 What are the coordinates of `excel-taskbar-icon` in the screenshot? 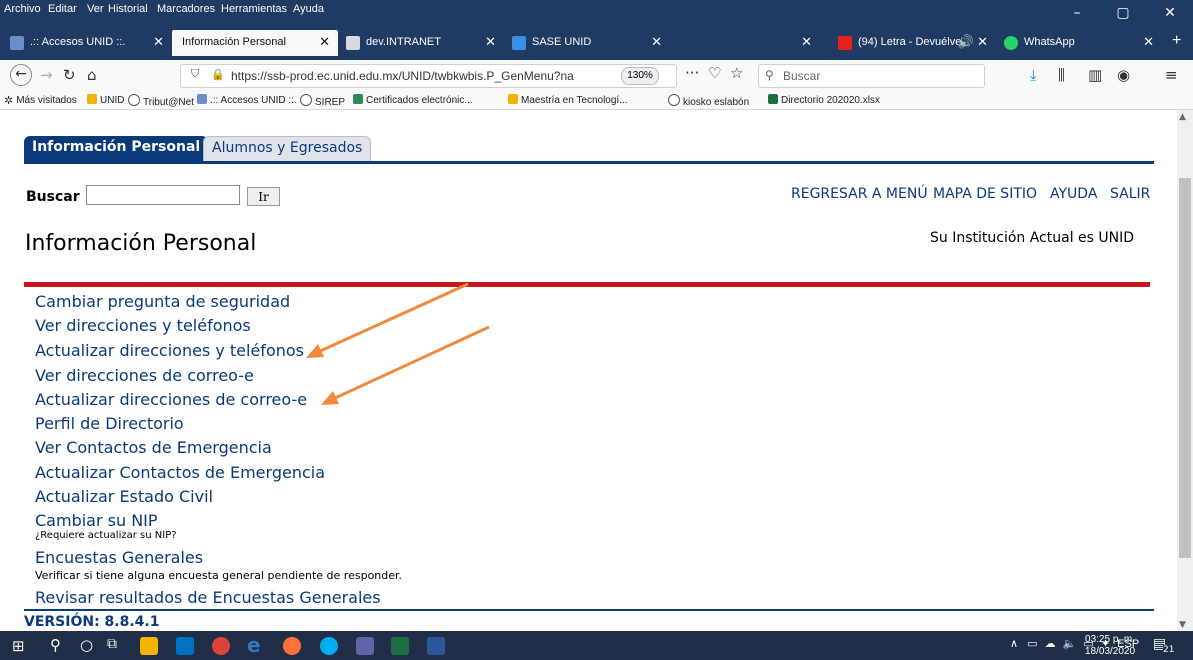 It's located at (400, 646).